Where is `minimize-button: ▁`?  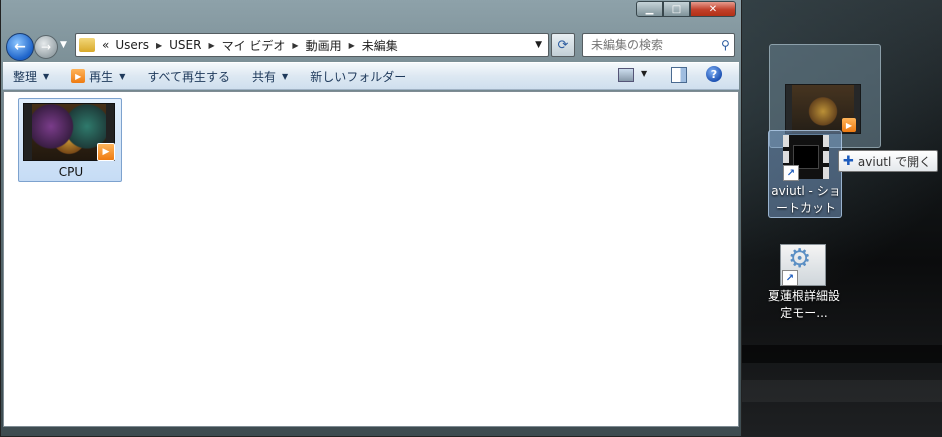
minimize-button: ▁ is located at coordinates (649, 9).